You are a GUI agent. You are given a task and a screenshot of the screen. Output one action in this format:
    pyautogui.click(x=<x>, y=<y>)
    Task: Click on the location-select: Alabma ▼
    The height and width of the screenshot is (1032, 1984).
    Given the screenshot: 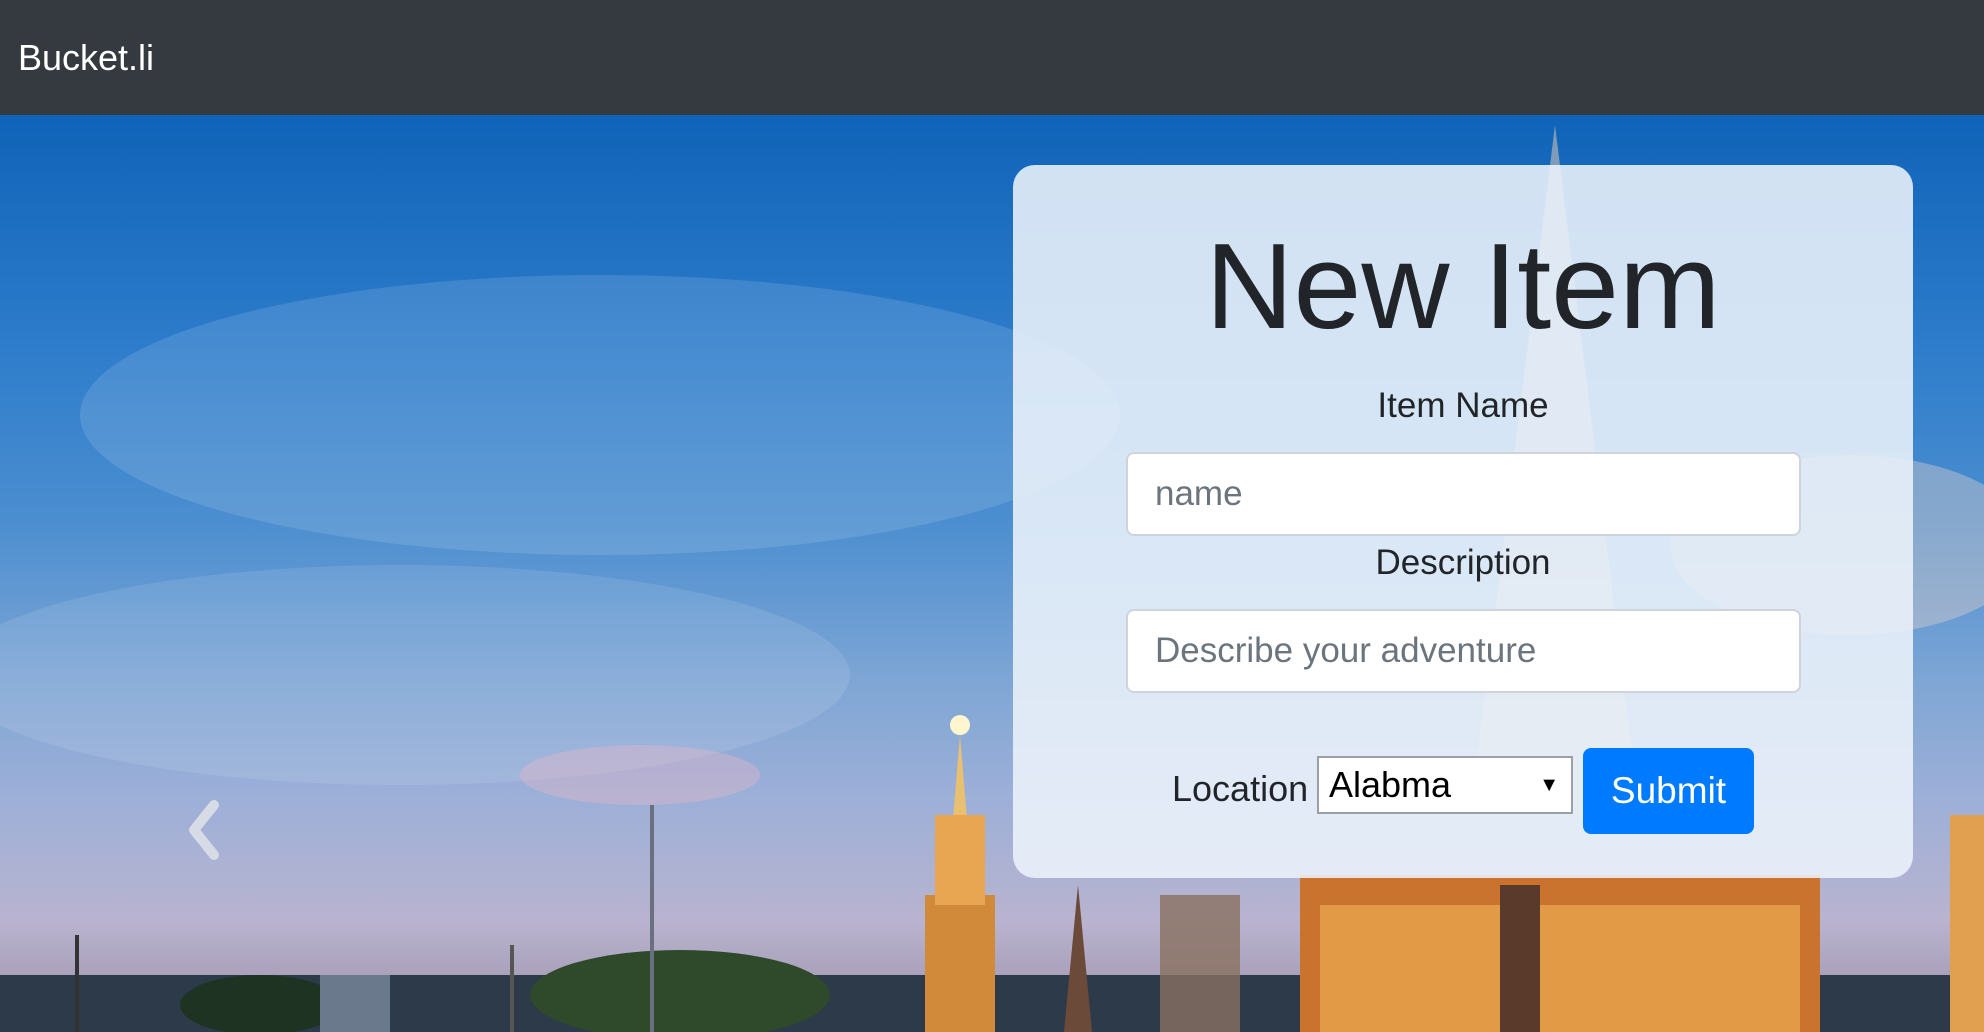 What is the action you would take?
    pyautogui.click(x=1445, y=785)
    